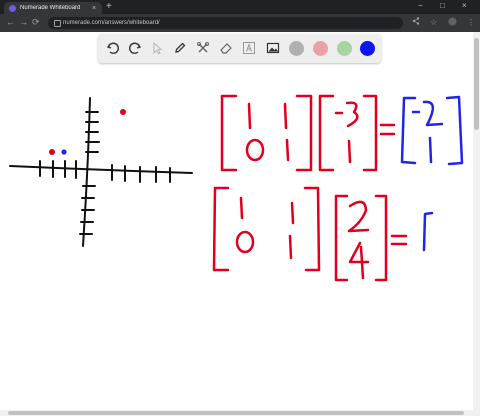 The height and width of the screenshot is (416, 480). Describe the element at coordinates (420, 6) in the screenshot. I see `minimize-window-button: −` at that location.